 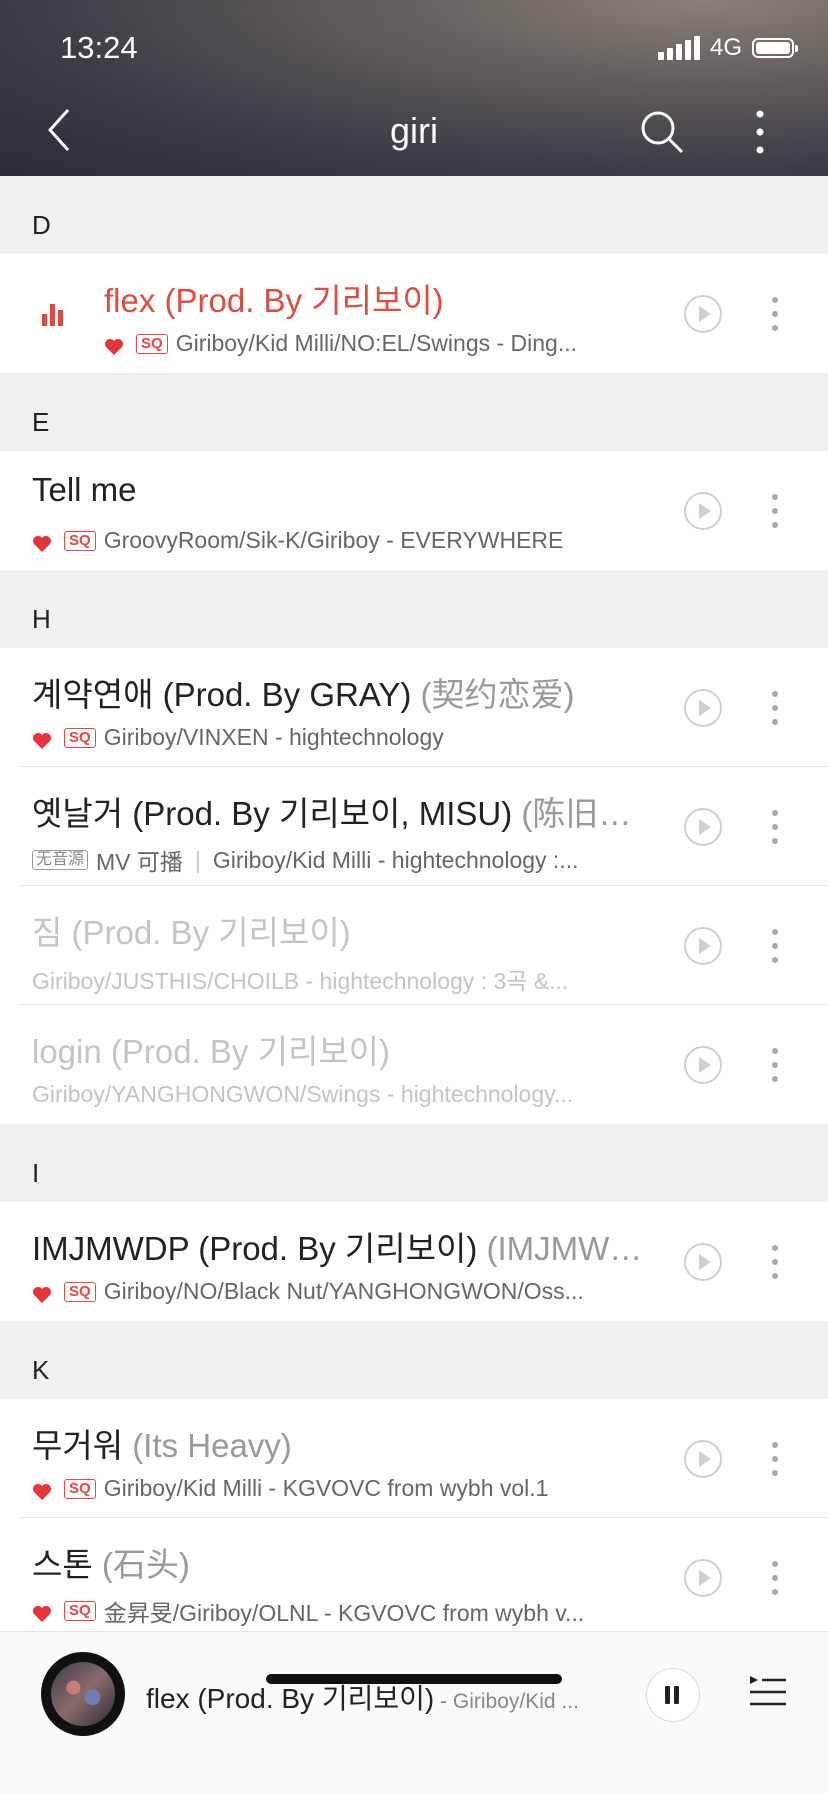 I want to click on section-letter: H, so click(x=41, y=619).